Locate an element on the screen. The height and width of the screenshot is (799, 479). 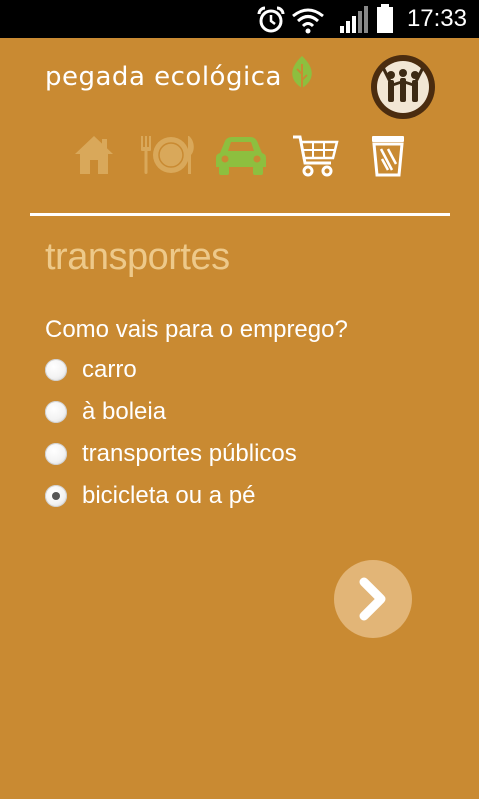
option-bicicleta-ou-a-pe: bicicleta ou a pé is located at coordinates (150, 496).